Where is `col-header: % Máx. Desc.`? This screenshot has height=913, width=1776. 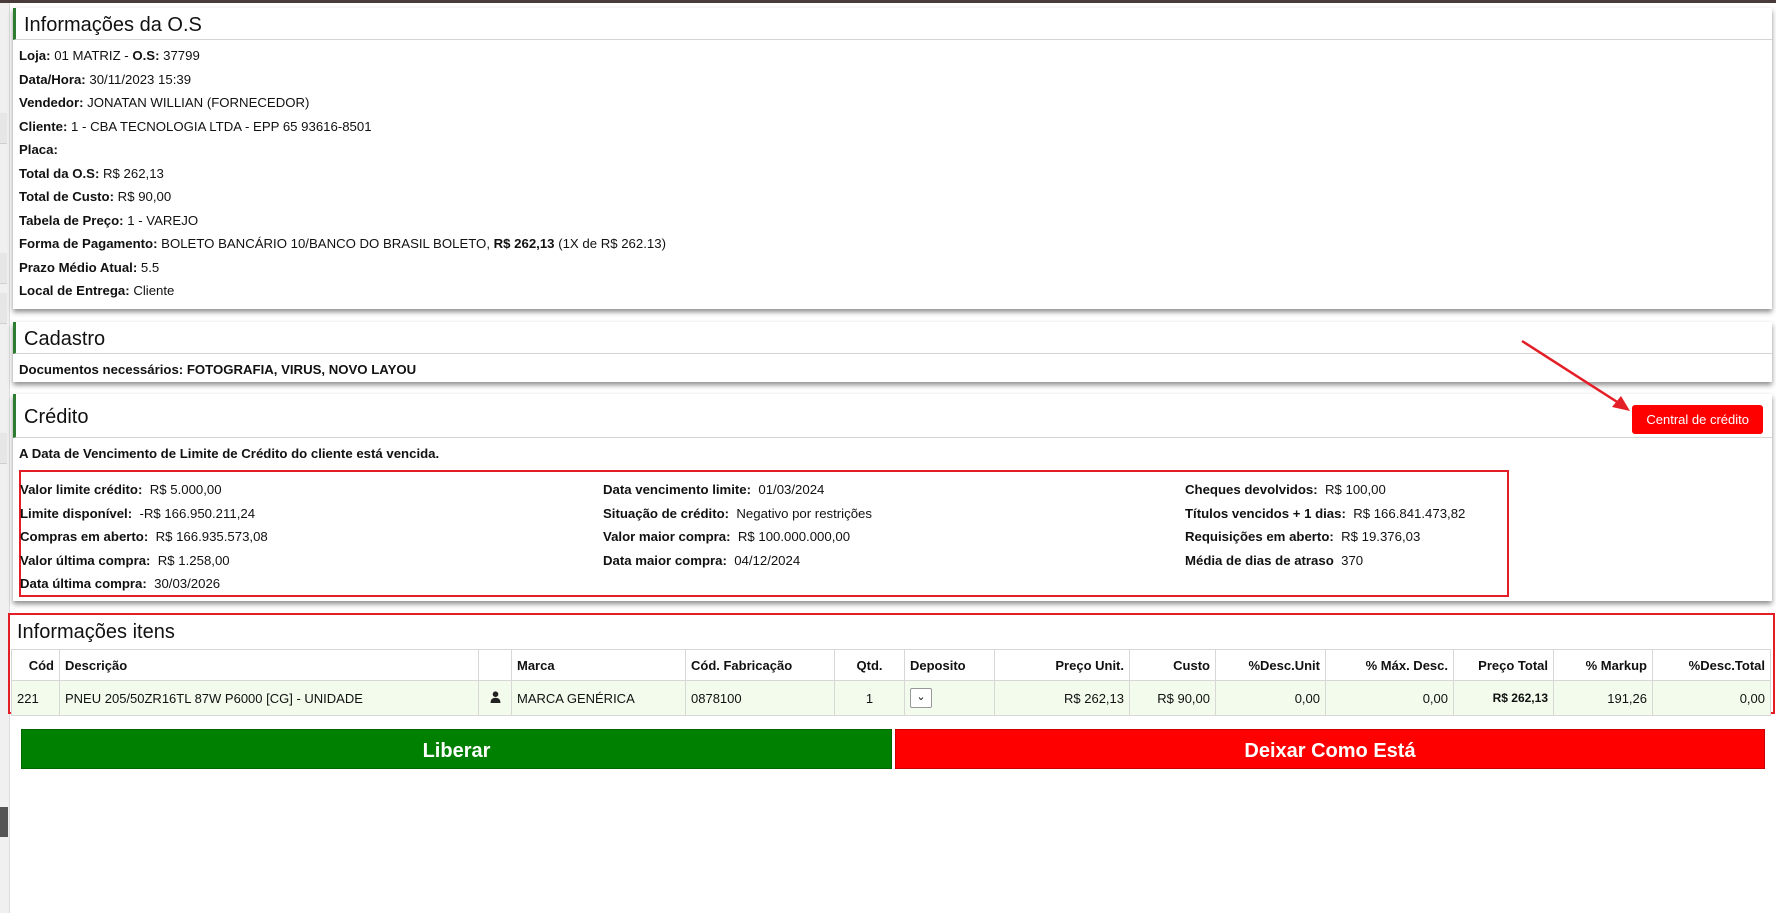
col-header: % Máx. Desc. is located at coordinates (1389, 665).